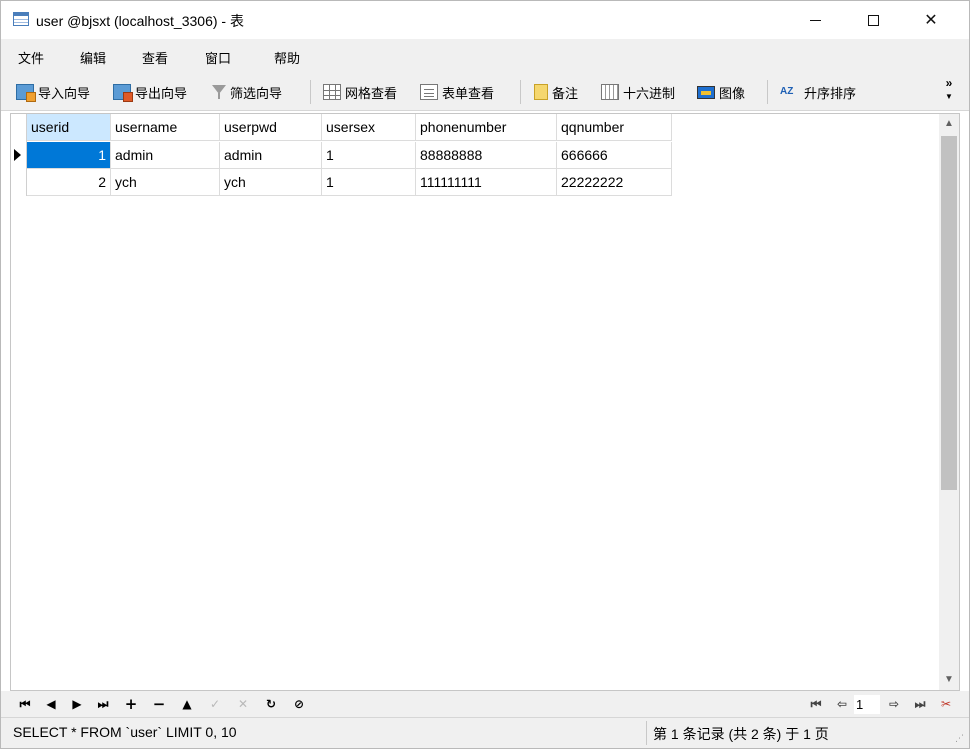  Describe the element at coordinates (614, 127) in the screenshot. I see `column-header-qqnumber: qqnumber` at that location.